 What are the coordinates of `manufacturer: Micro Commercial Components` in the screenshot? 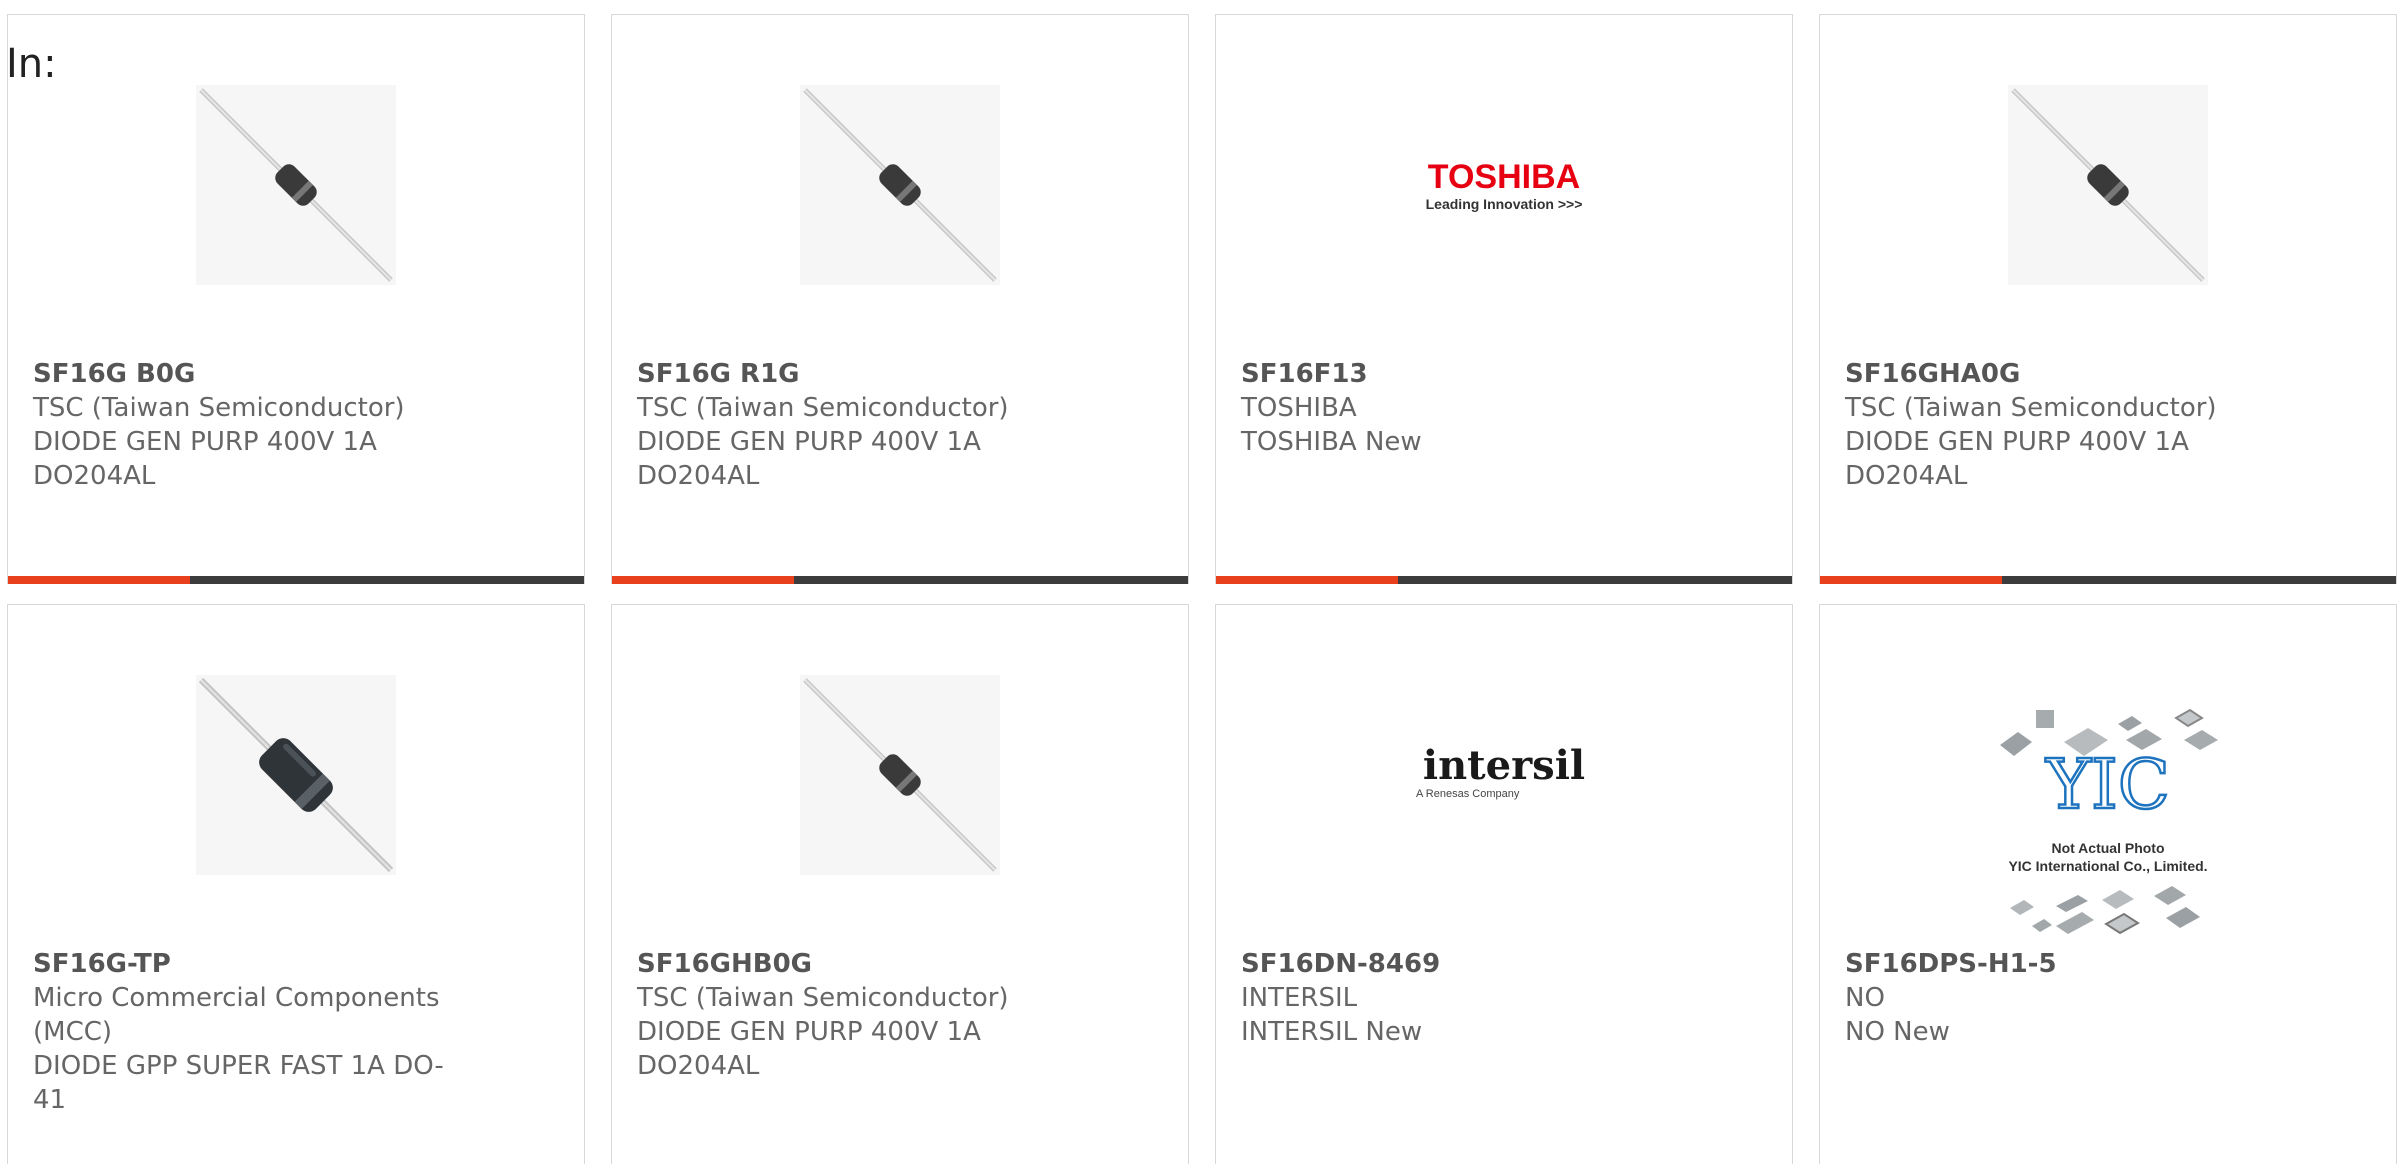 It's located at (236, 998).